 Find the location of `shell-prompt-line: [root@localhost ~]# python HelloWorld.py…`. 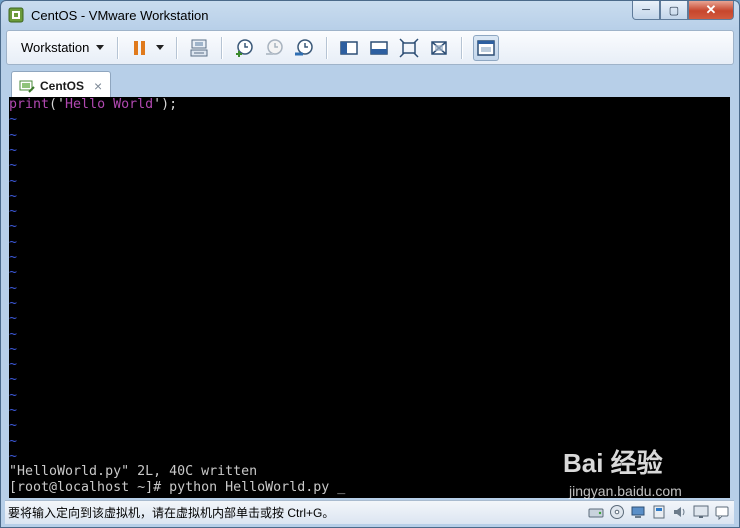

shell-prompt-line: [root@localhost ~]# python HelloWorld.py… is located at coordinates (177, 487).